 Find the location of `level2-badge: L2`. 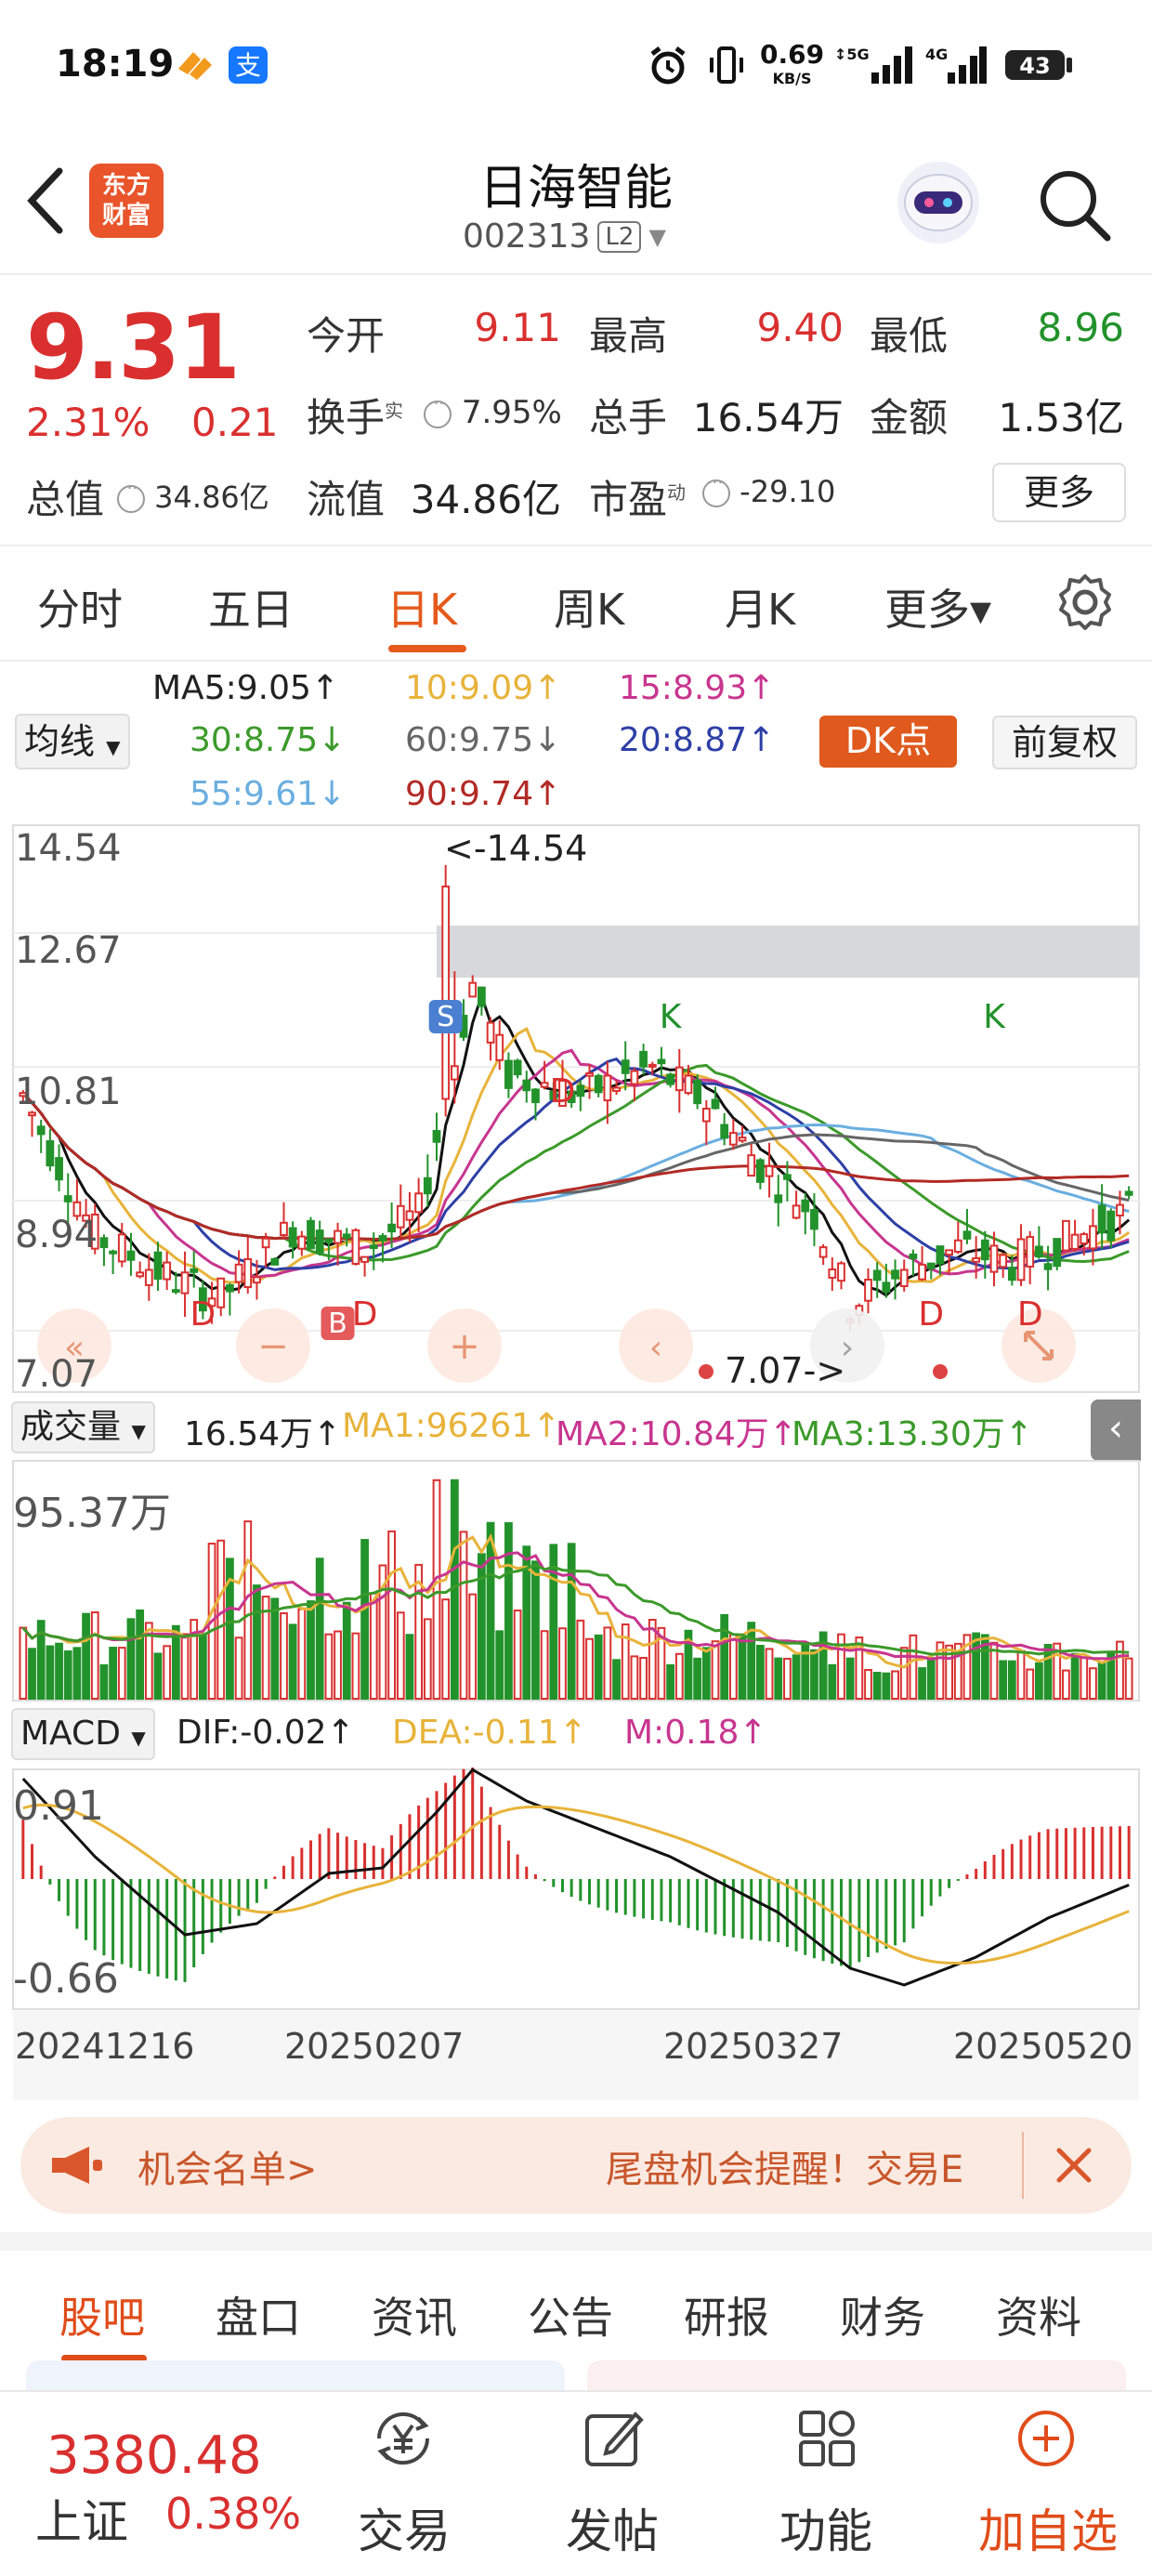

level2-badge: L2 is located at coordinates (619, 236).